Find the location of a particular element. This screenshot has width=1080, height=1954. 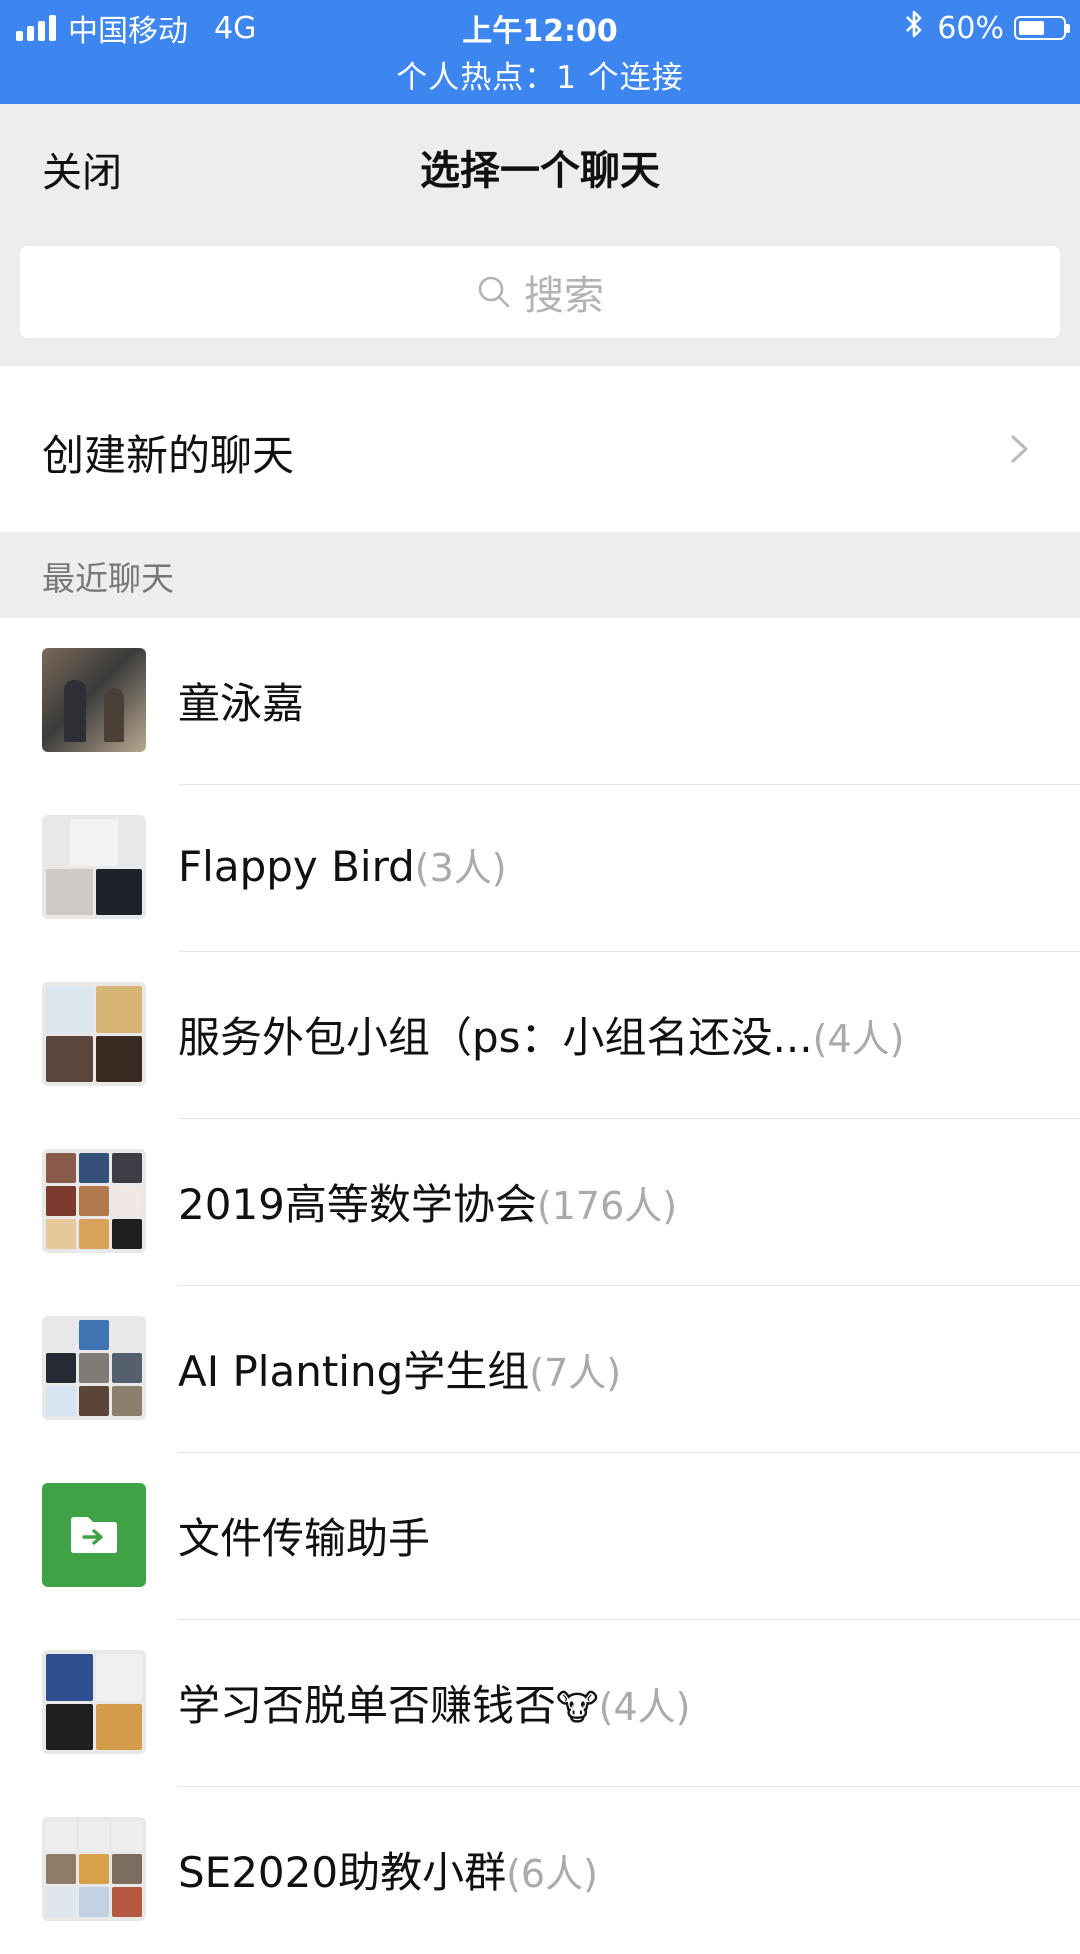

battery-icon is located at coordinates (1042, 28).